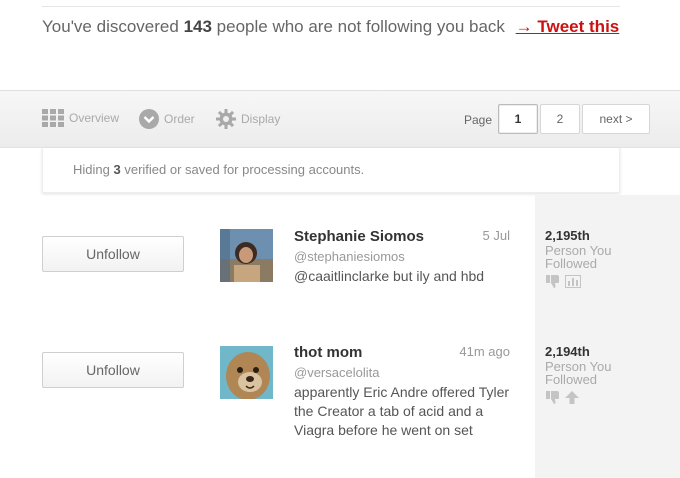 Image resolution: width=680 pixels, height=478 pixels. Describe the element at coordinates (328, 352) in the screenshot. I see `user-name: thot mom` at that location.